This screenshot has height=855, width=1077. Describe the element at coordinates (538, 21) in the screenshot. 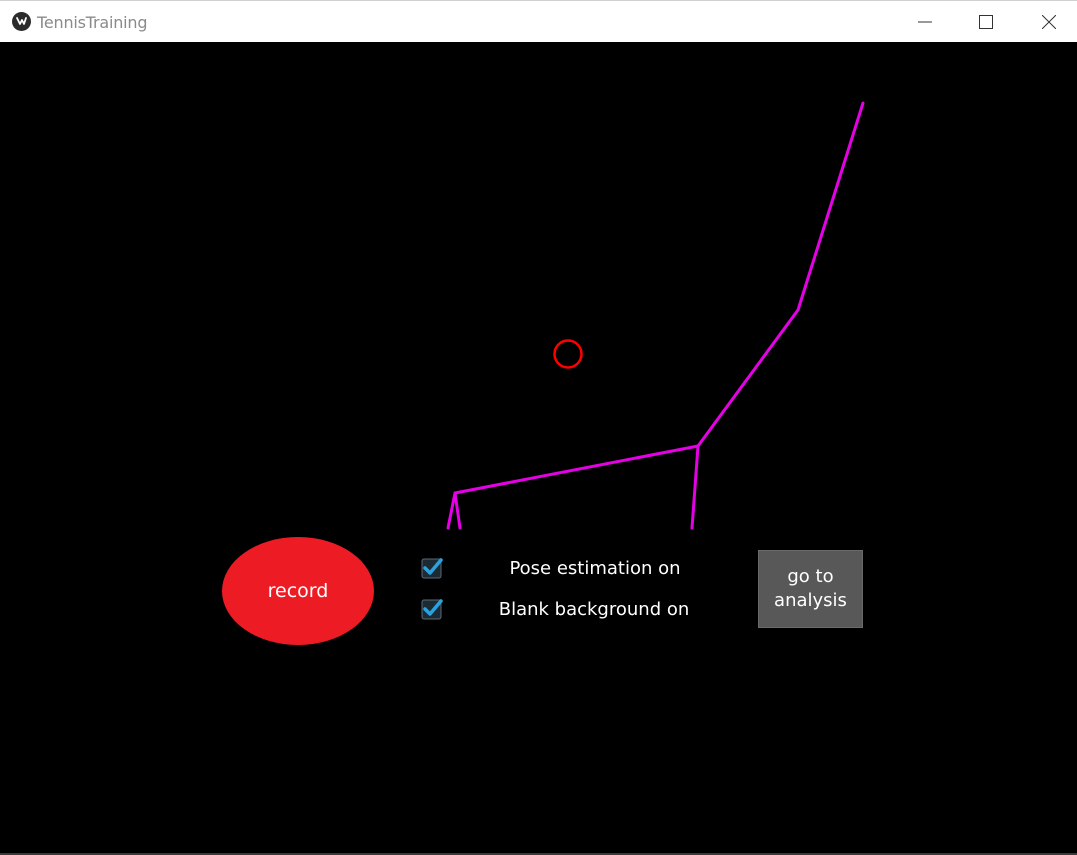

I see `title-bar: TennisTraining` at that location.